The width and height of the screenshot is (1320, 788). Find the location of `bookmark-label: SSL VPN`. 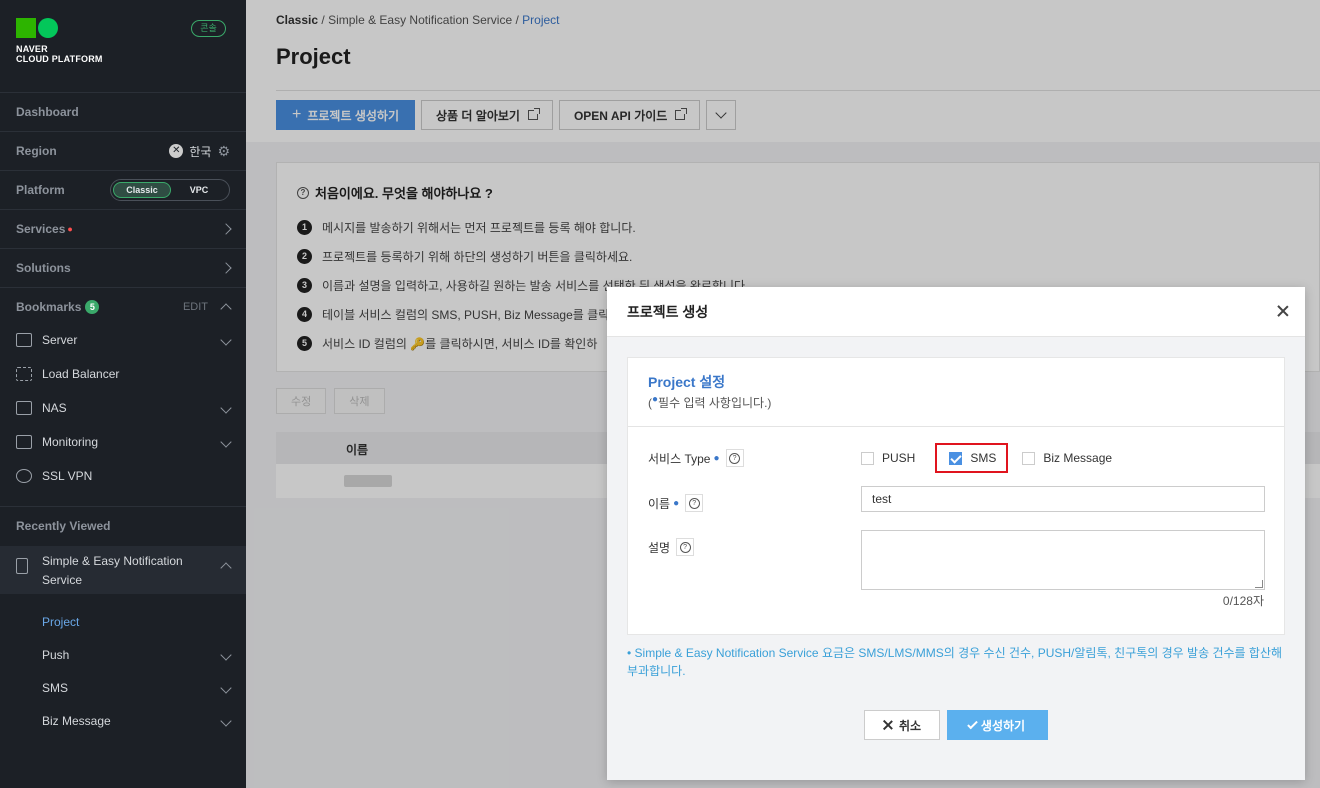

bookmark-label: SSL VPN is located at coordinates (67, 476).